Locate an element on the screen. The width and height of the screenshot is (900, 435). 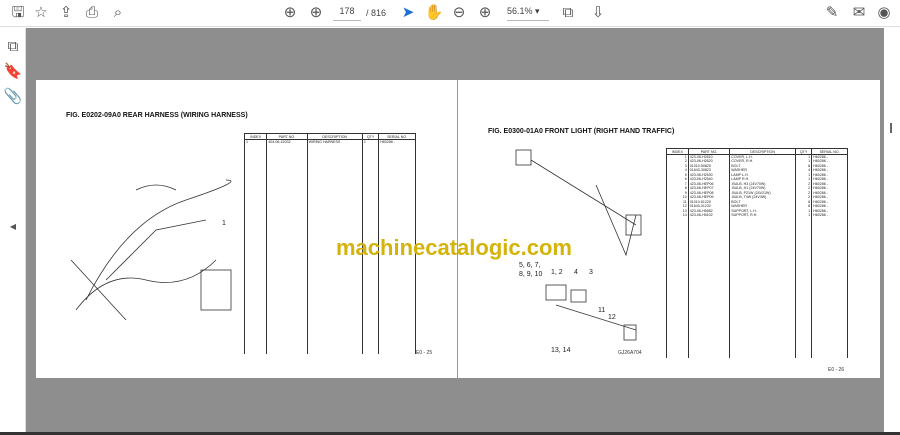
collapse-left-icon: ◀ is located at coordinates (13, 227).